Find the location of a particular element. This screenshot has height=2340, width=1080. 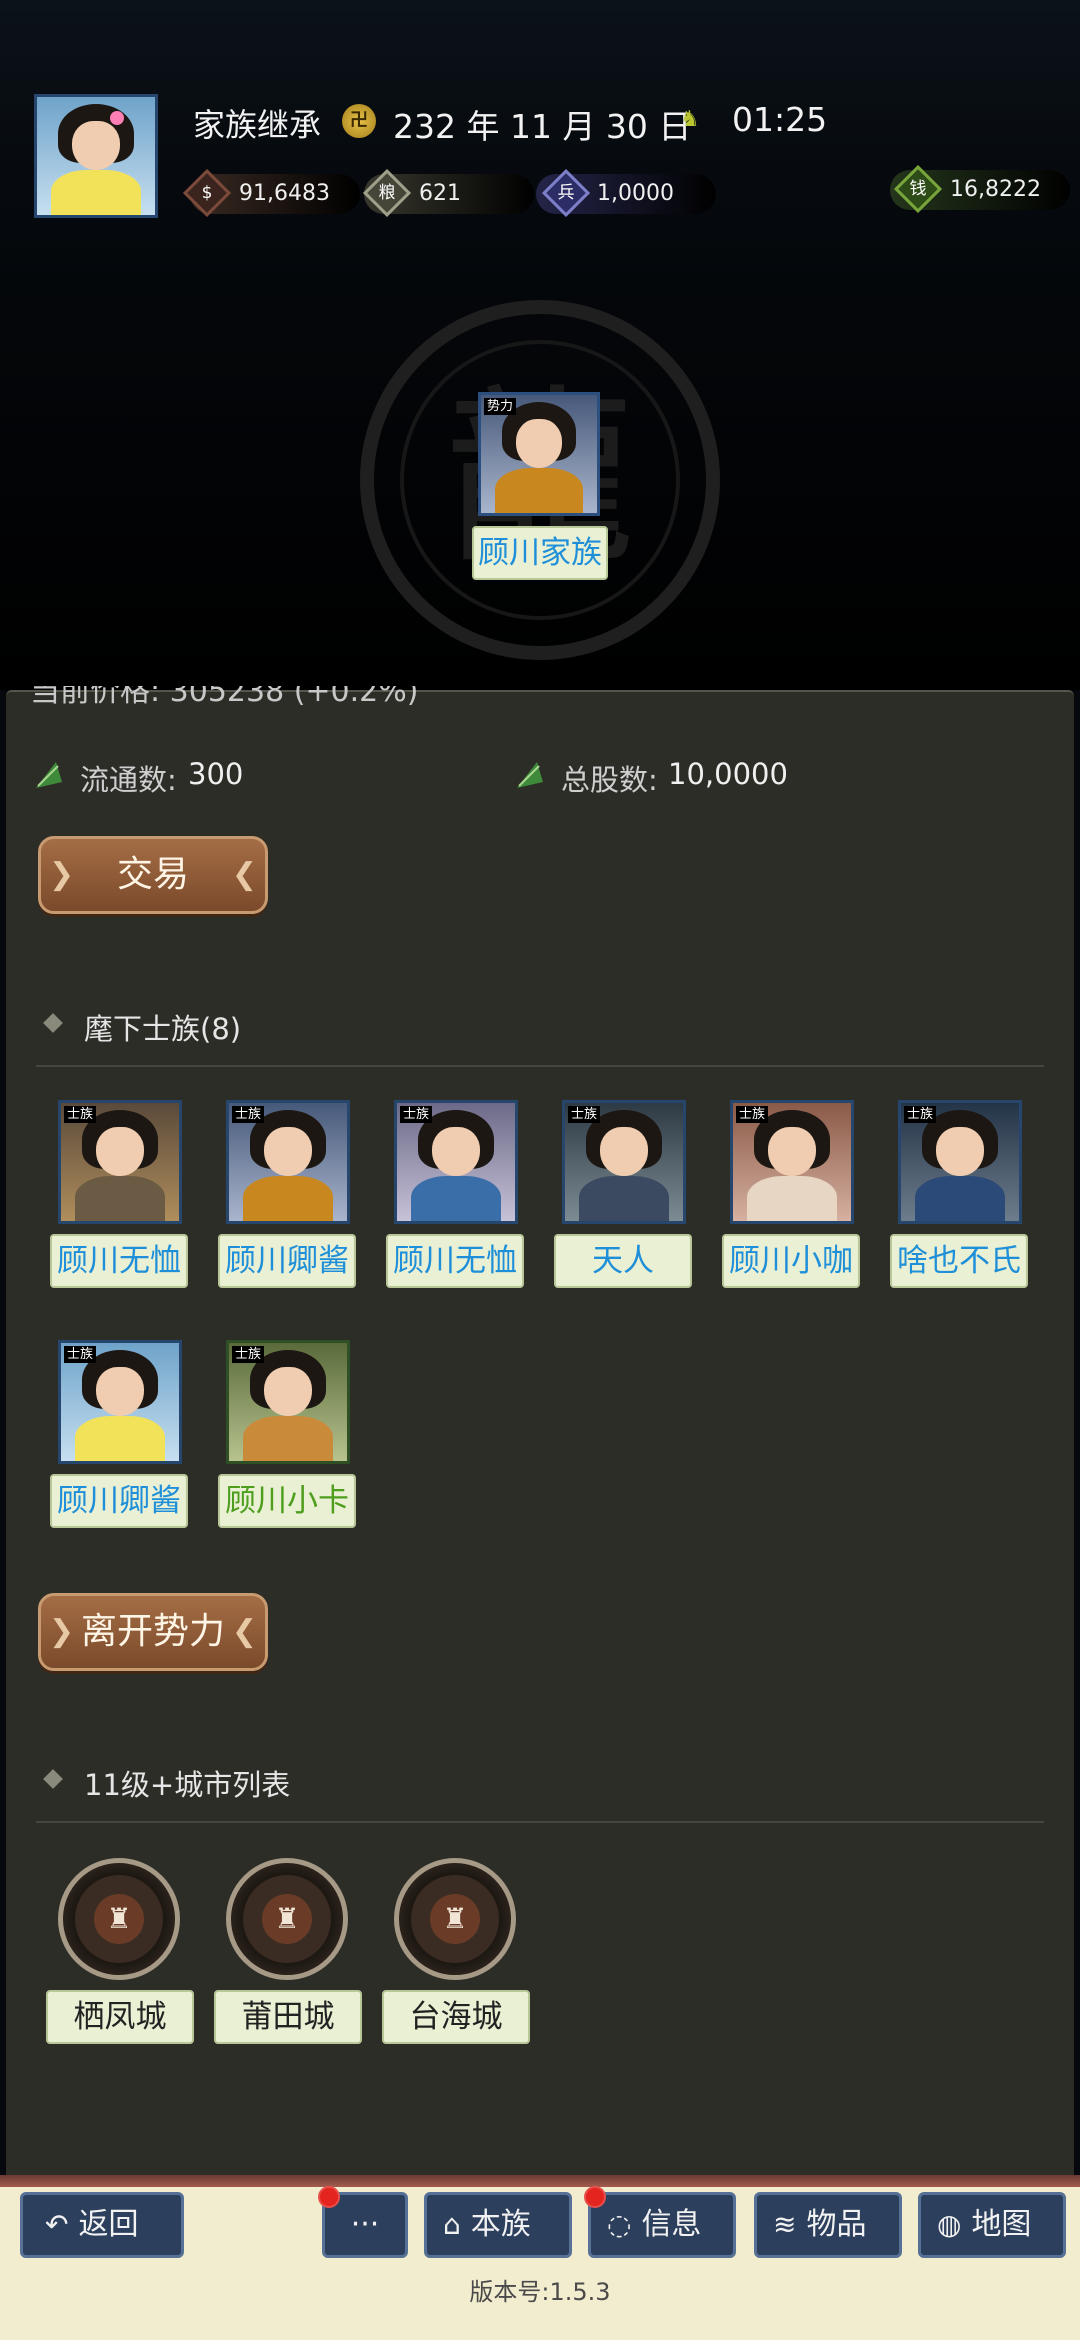

back-button: ↶ 返回 is located at coordinates (102, 2225).